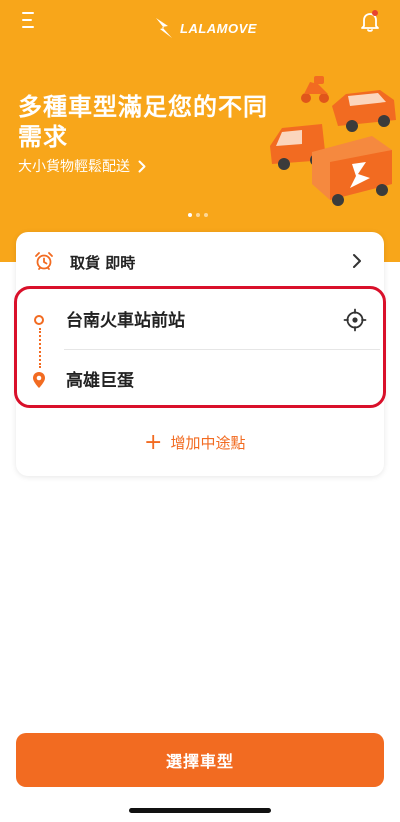  What do you see at coordinates (315, 89) in the screenshot?
I see `scooter-icon` at bounding box center [315, 89].